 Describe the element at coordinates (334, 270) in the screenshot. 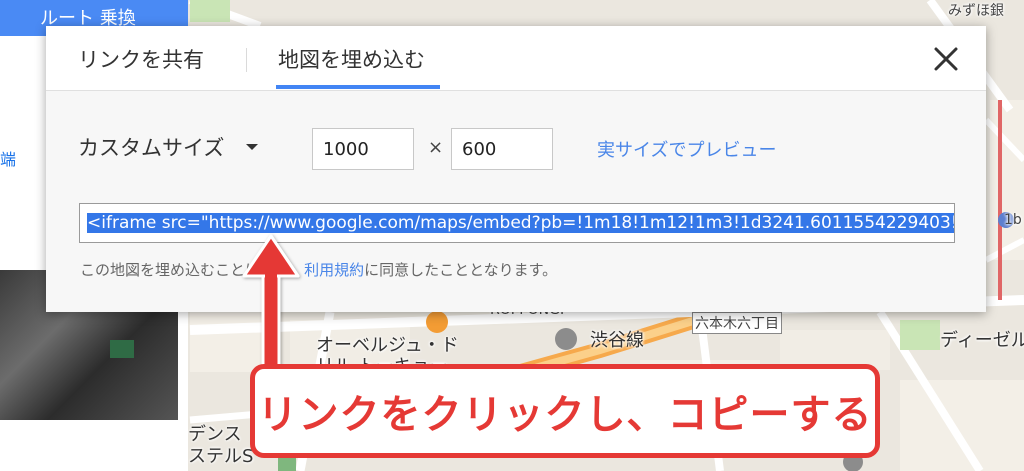

I see `terms-of-service-link: 利用規約` at that location.